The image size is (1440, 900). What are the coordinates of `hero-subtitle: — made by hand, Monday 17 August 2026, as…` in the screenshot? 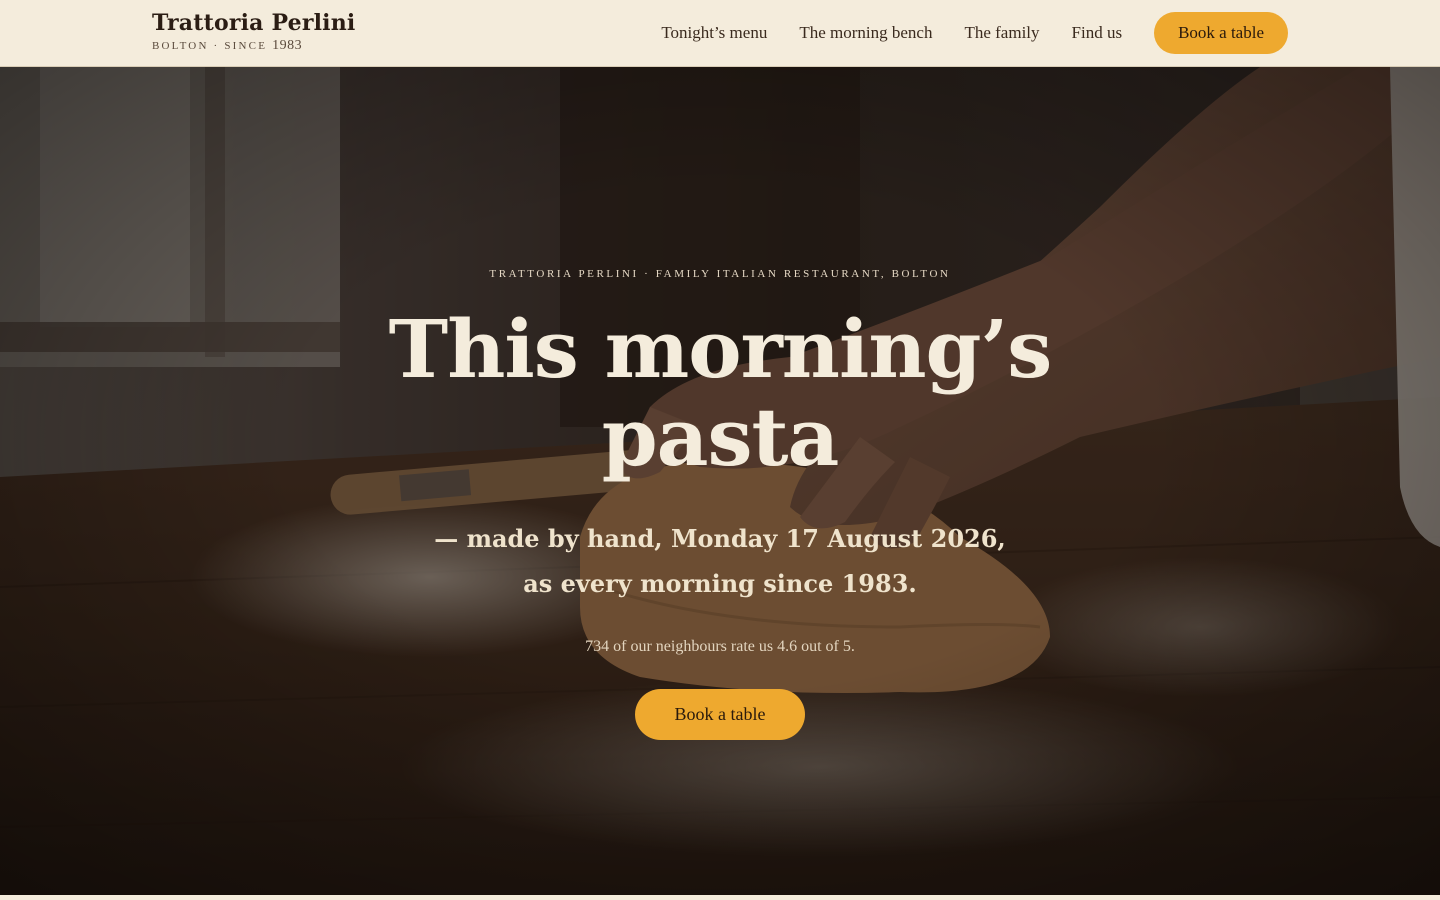 It's located at (720, 561).